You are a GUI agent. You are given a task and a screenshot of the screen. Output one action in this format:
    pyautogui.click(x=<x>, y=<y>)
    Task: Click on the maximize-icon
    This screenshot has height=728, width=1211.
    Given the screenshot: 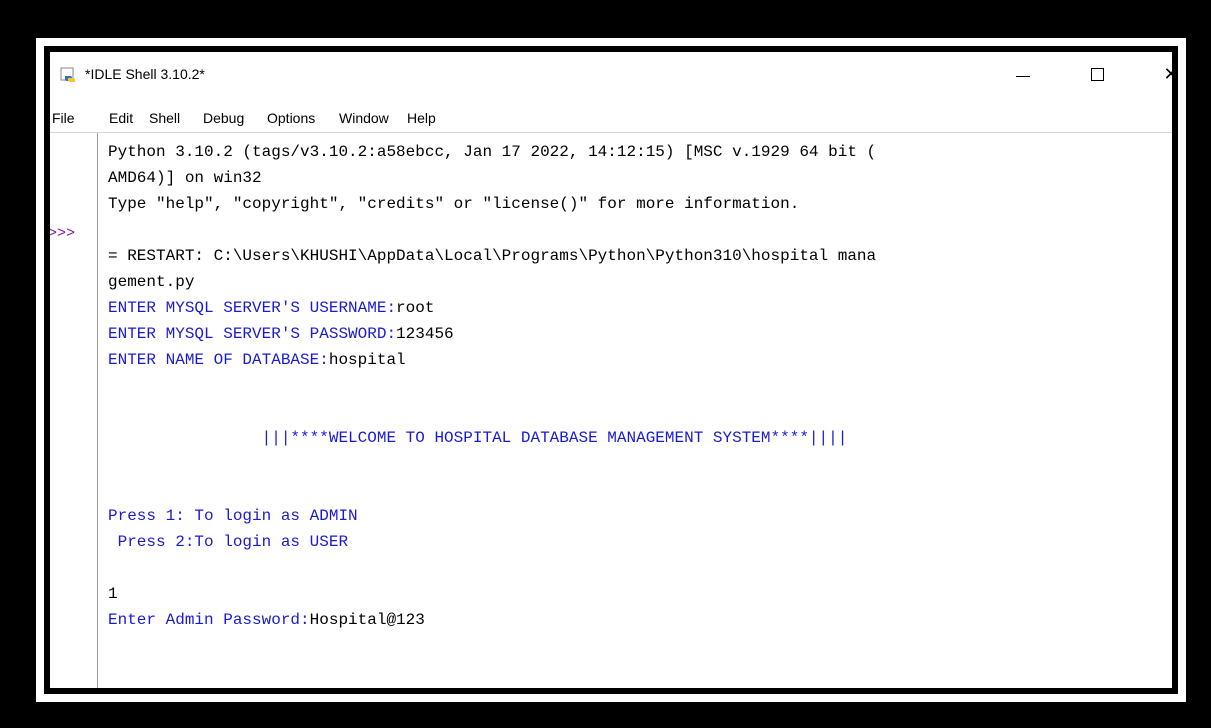 What is the action you would take?
    pyautogui.click(x=1097, y=74)
    